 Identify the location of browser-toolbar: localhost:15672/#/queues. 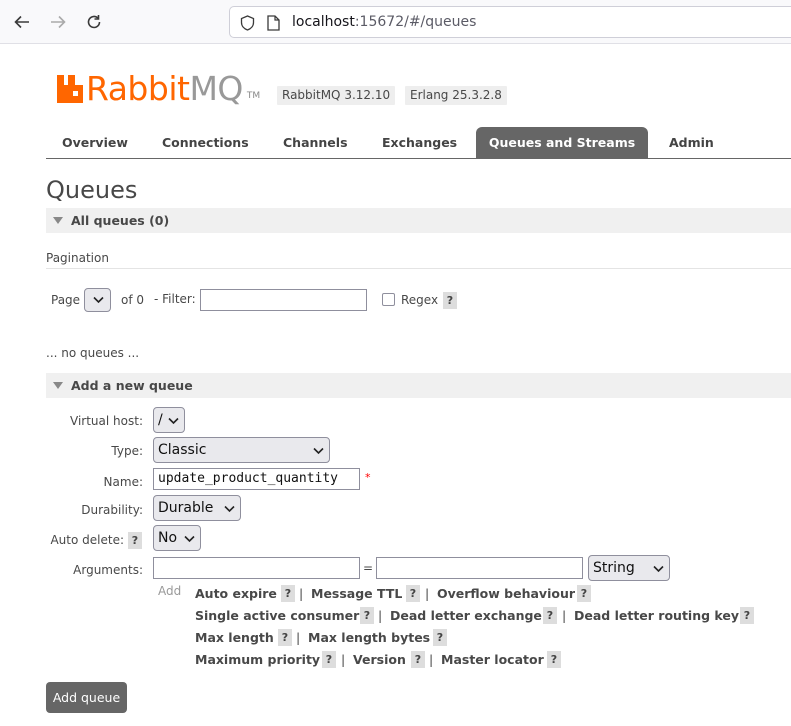
(395, 22).